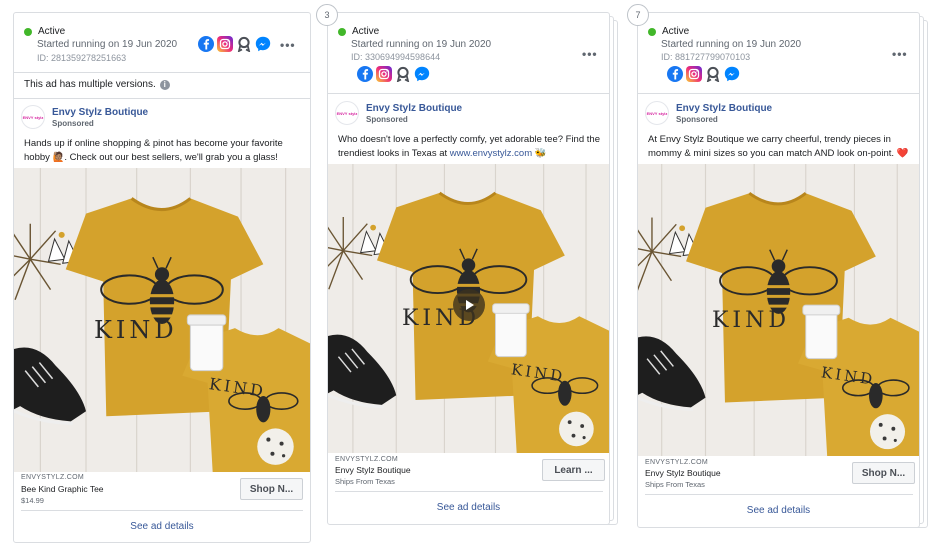 The height and width of the screenshot is (553, 947). Describe the element at coordinates (82, 58) in the screenshot. I see `ad-id: ID: 281359278251663` at that location.